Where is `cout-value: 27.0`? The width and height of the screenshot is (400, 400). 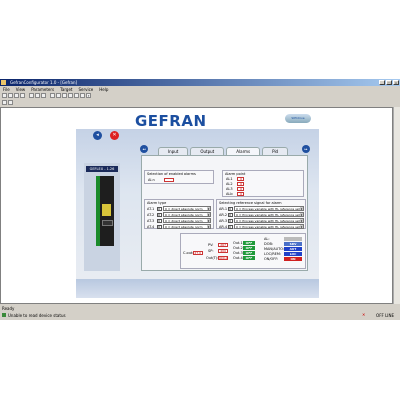
cout-value: 27.0 is located at coordinates (198, 253).